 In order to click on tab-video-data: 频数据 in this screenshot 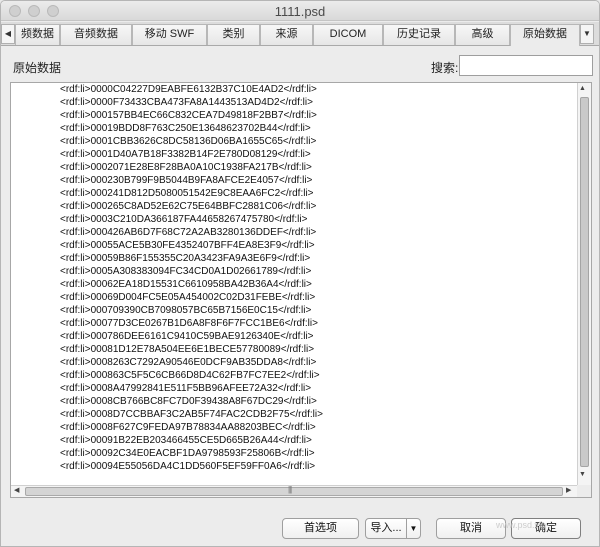, I will do `click(37, 34)`.